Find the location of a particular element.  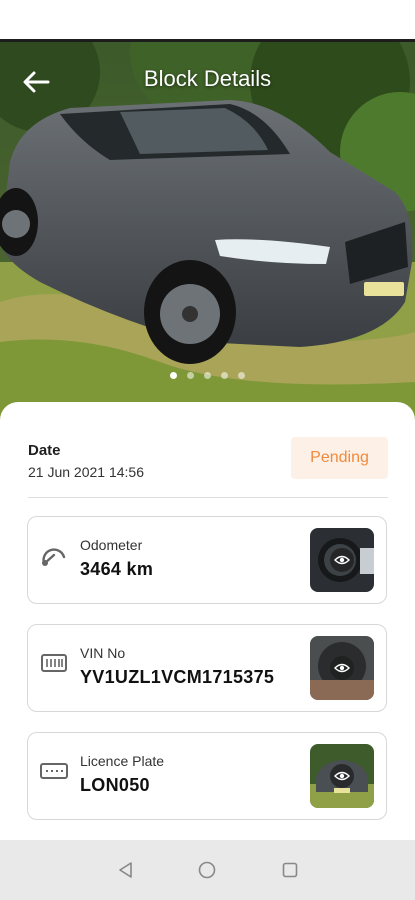

vin-value: YV1UZL1VCM1715375 is located at coordinates (177, 677).